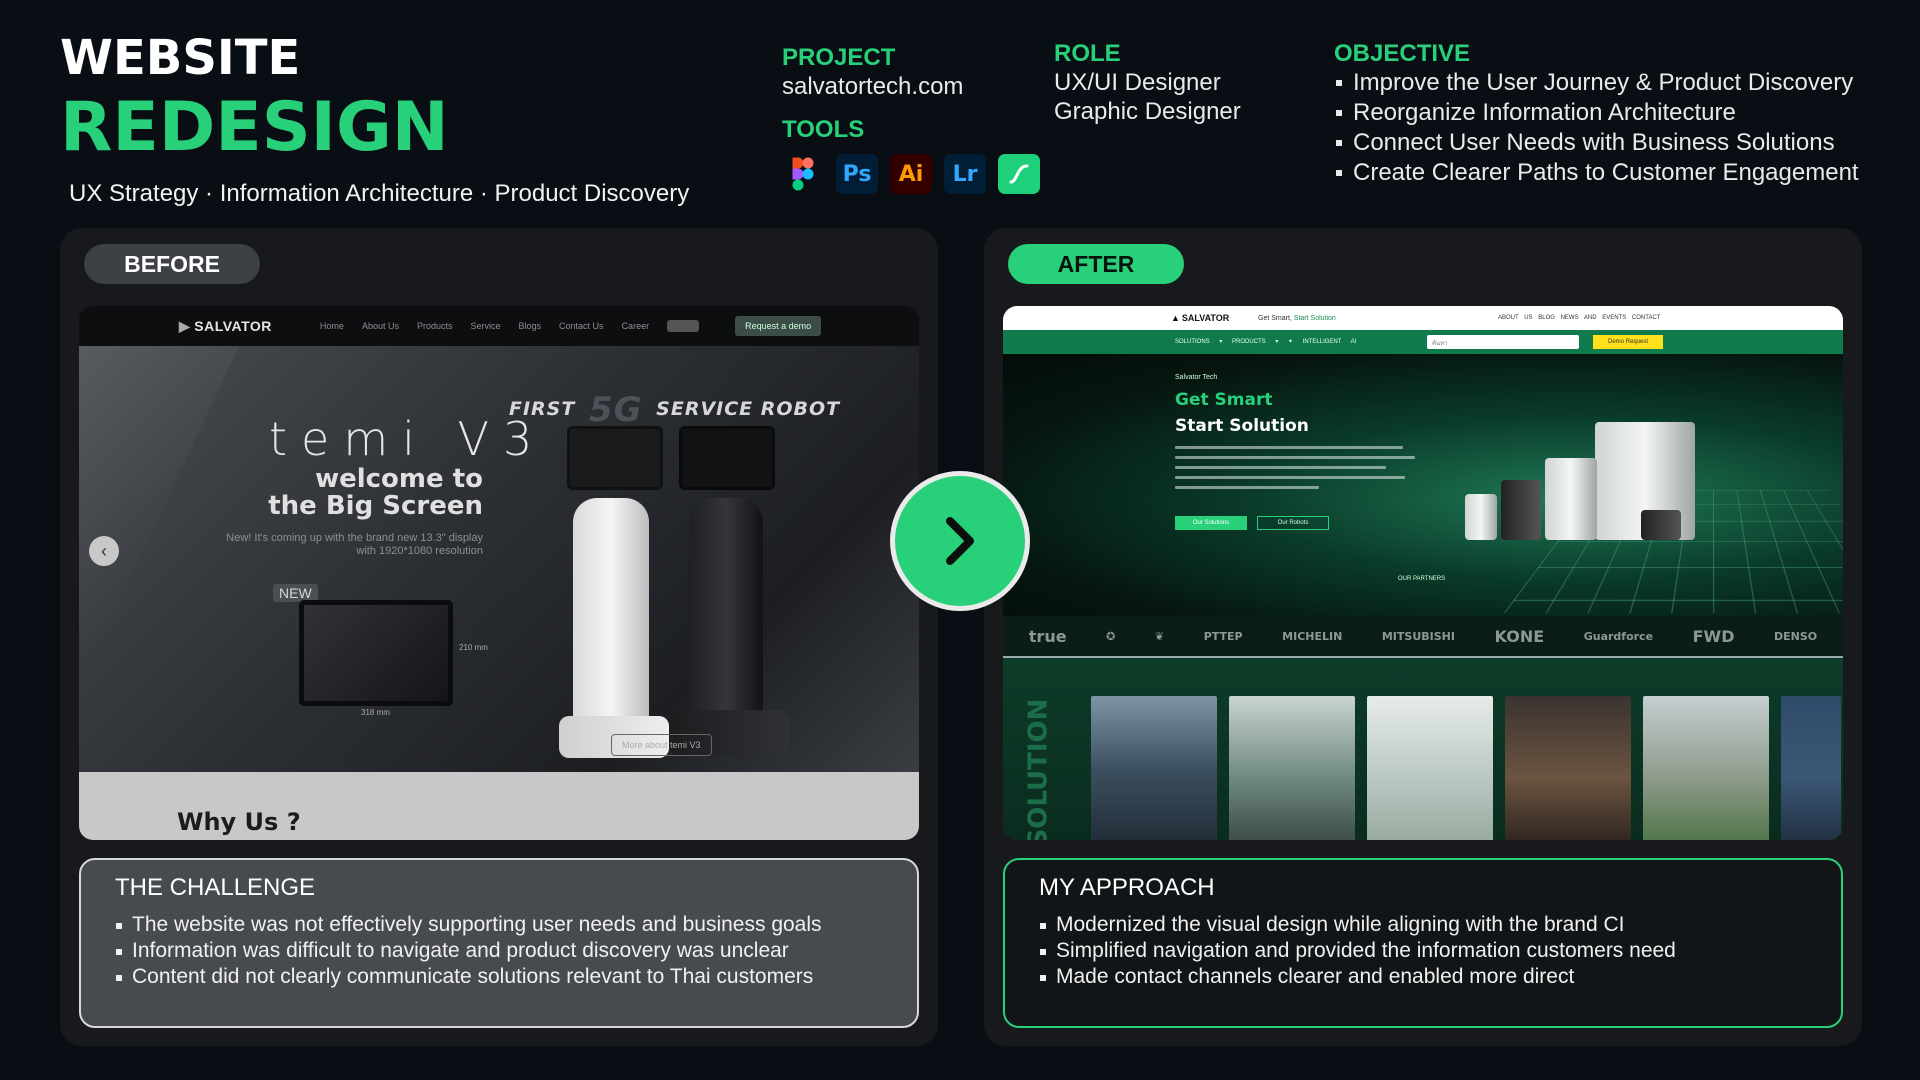 This screenshot has width=1920, height=1080. I want to click on before-site-logo: SALVATOR, so click(225, 326).